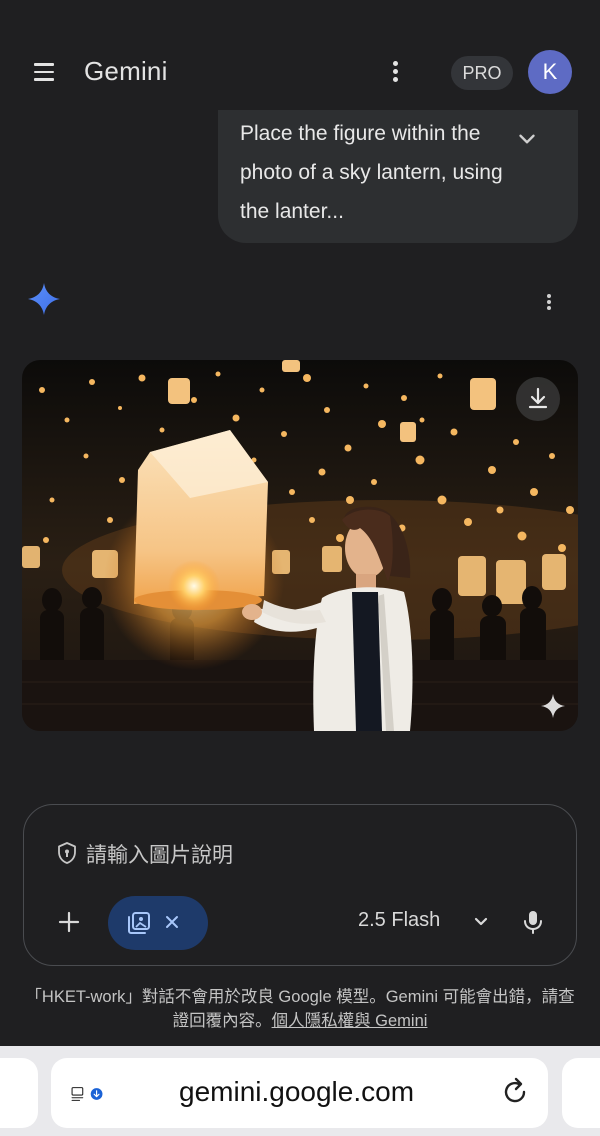 This screenshot has width=600, height=1136. I want to click on avatar: K, so click(550, 72).